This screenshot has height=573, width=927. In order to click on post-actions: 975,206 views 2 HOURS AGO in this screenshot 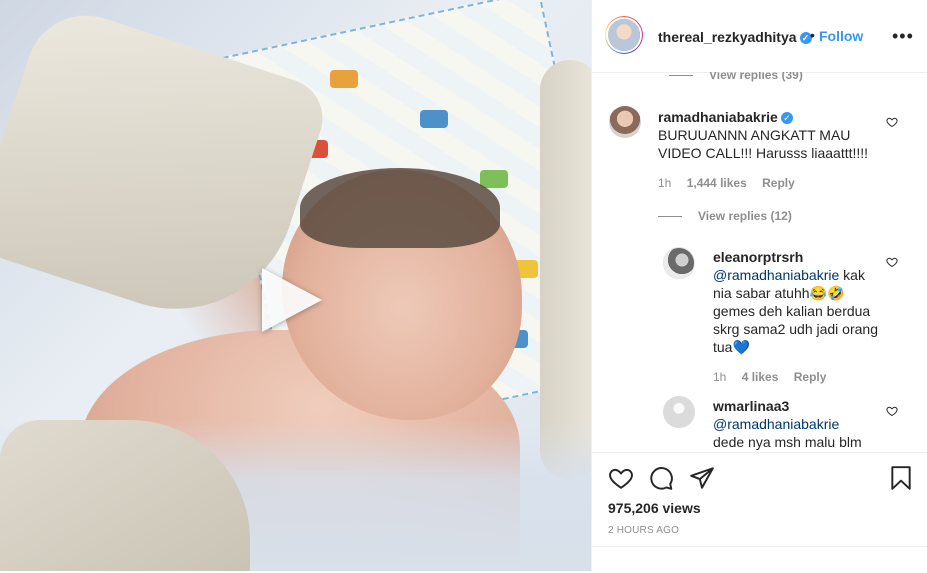, I will do `click(759, 512)`.